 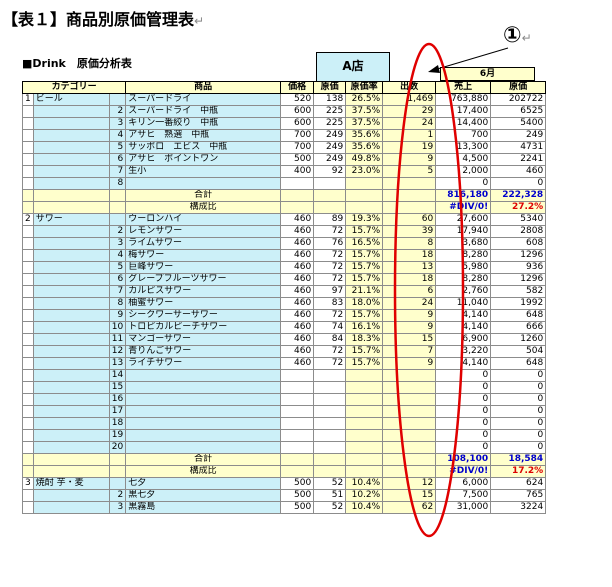 What do you see at coordinates (518, 267) in the screenshot?
I see `cost-total-cell: 936` at bounding box center [518, 267].